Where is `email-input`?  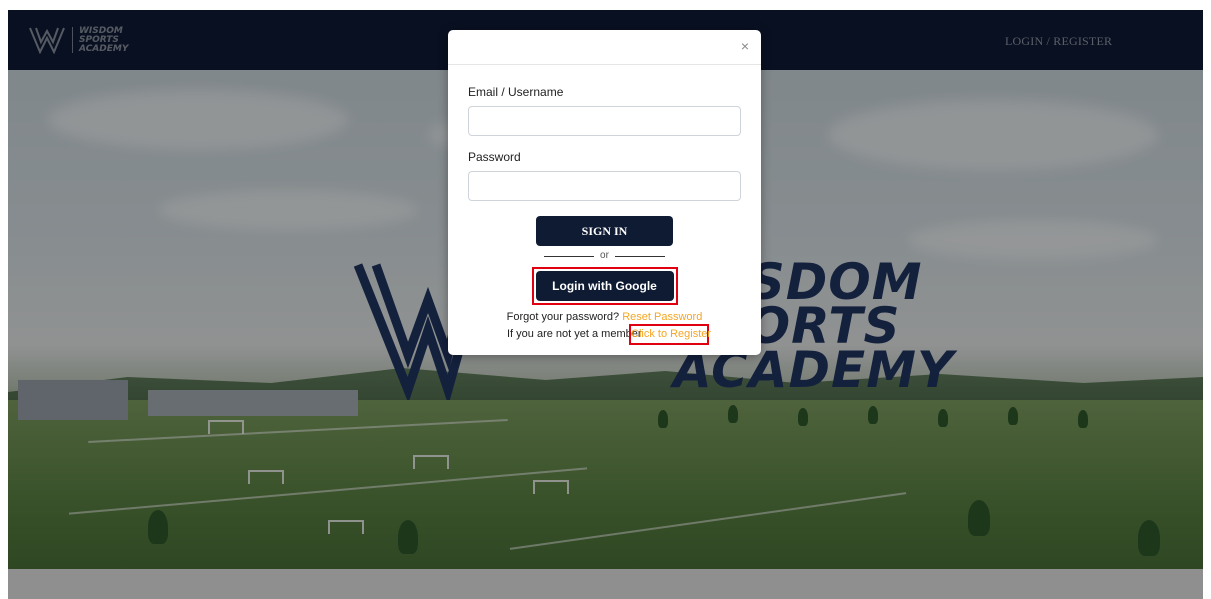 email-input is located at coordinates (604, 121).